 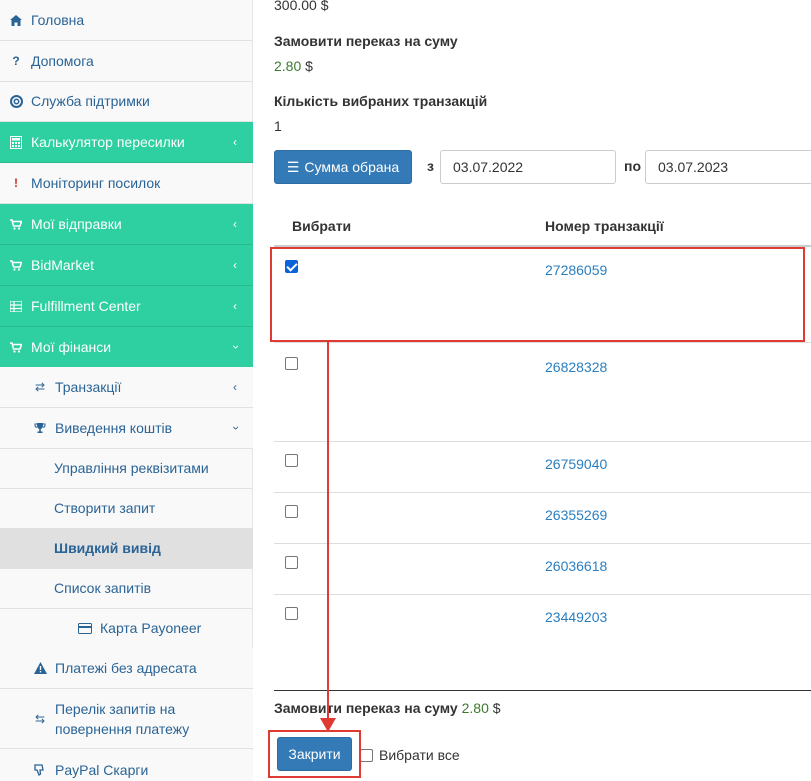 What do you see at coordinates (278, 126) in the screenshot?
I see `count-value: 1` at bounding box center [278, 126].